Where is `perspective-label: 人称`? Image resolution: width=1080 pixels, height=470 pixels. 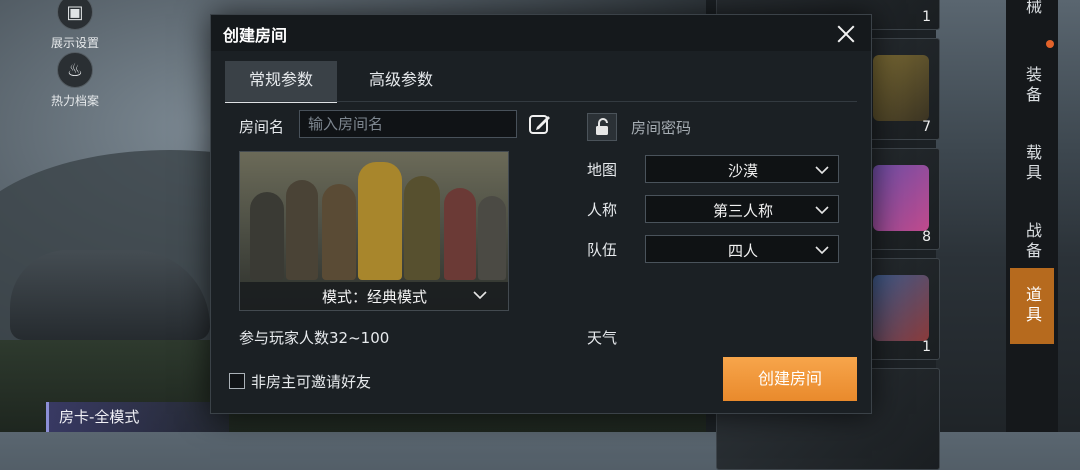
perspective-label: 人称 is located at coordinates (602, 210).